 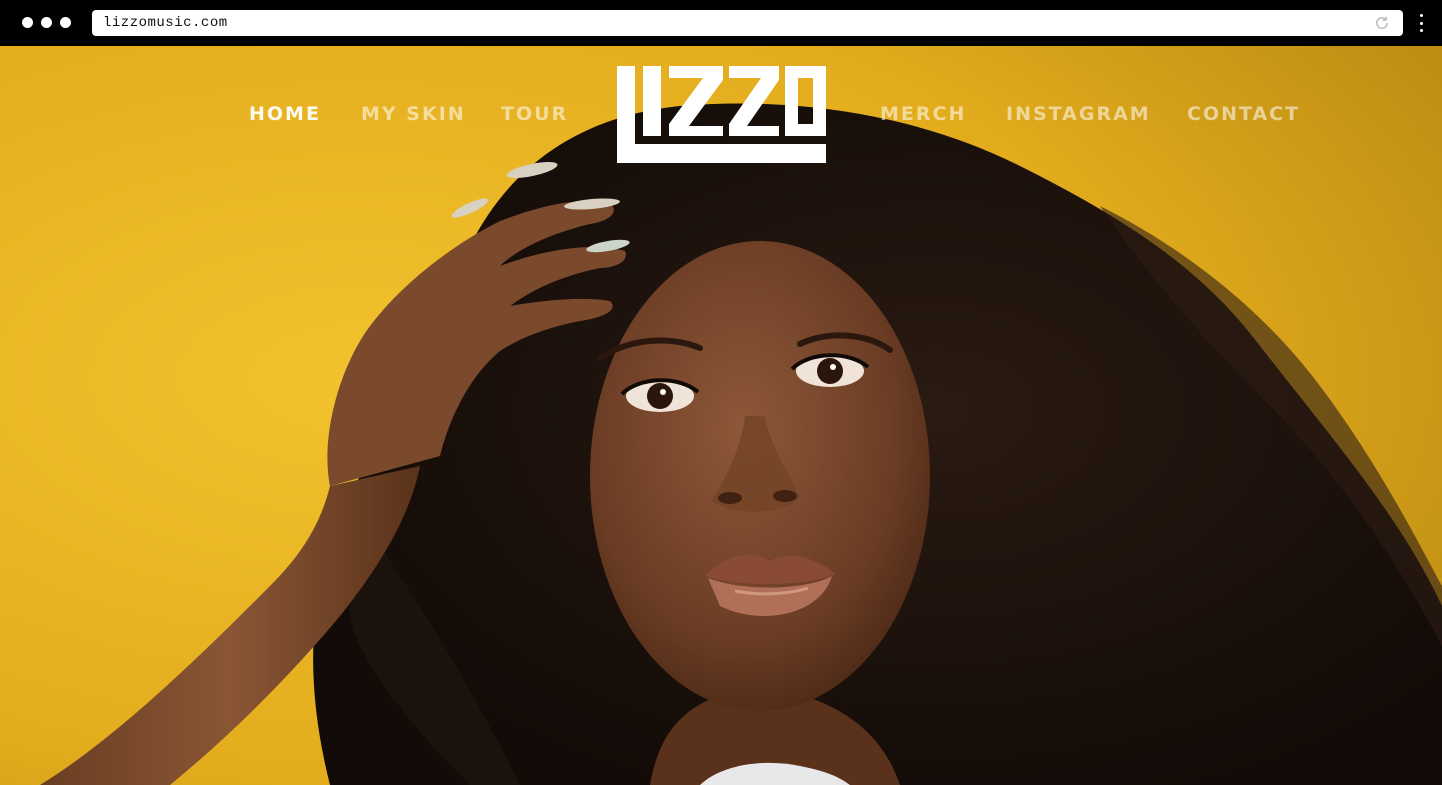 I want to click on nav-item-my-skin: MY SKIN, so click(x=413, y=114).